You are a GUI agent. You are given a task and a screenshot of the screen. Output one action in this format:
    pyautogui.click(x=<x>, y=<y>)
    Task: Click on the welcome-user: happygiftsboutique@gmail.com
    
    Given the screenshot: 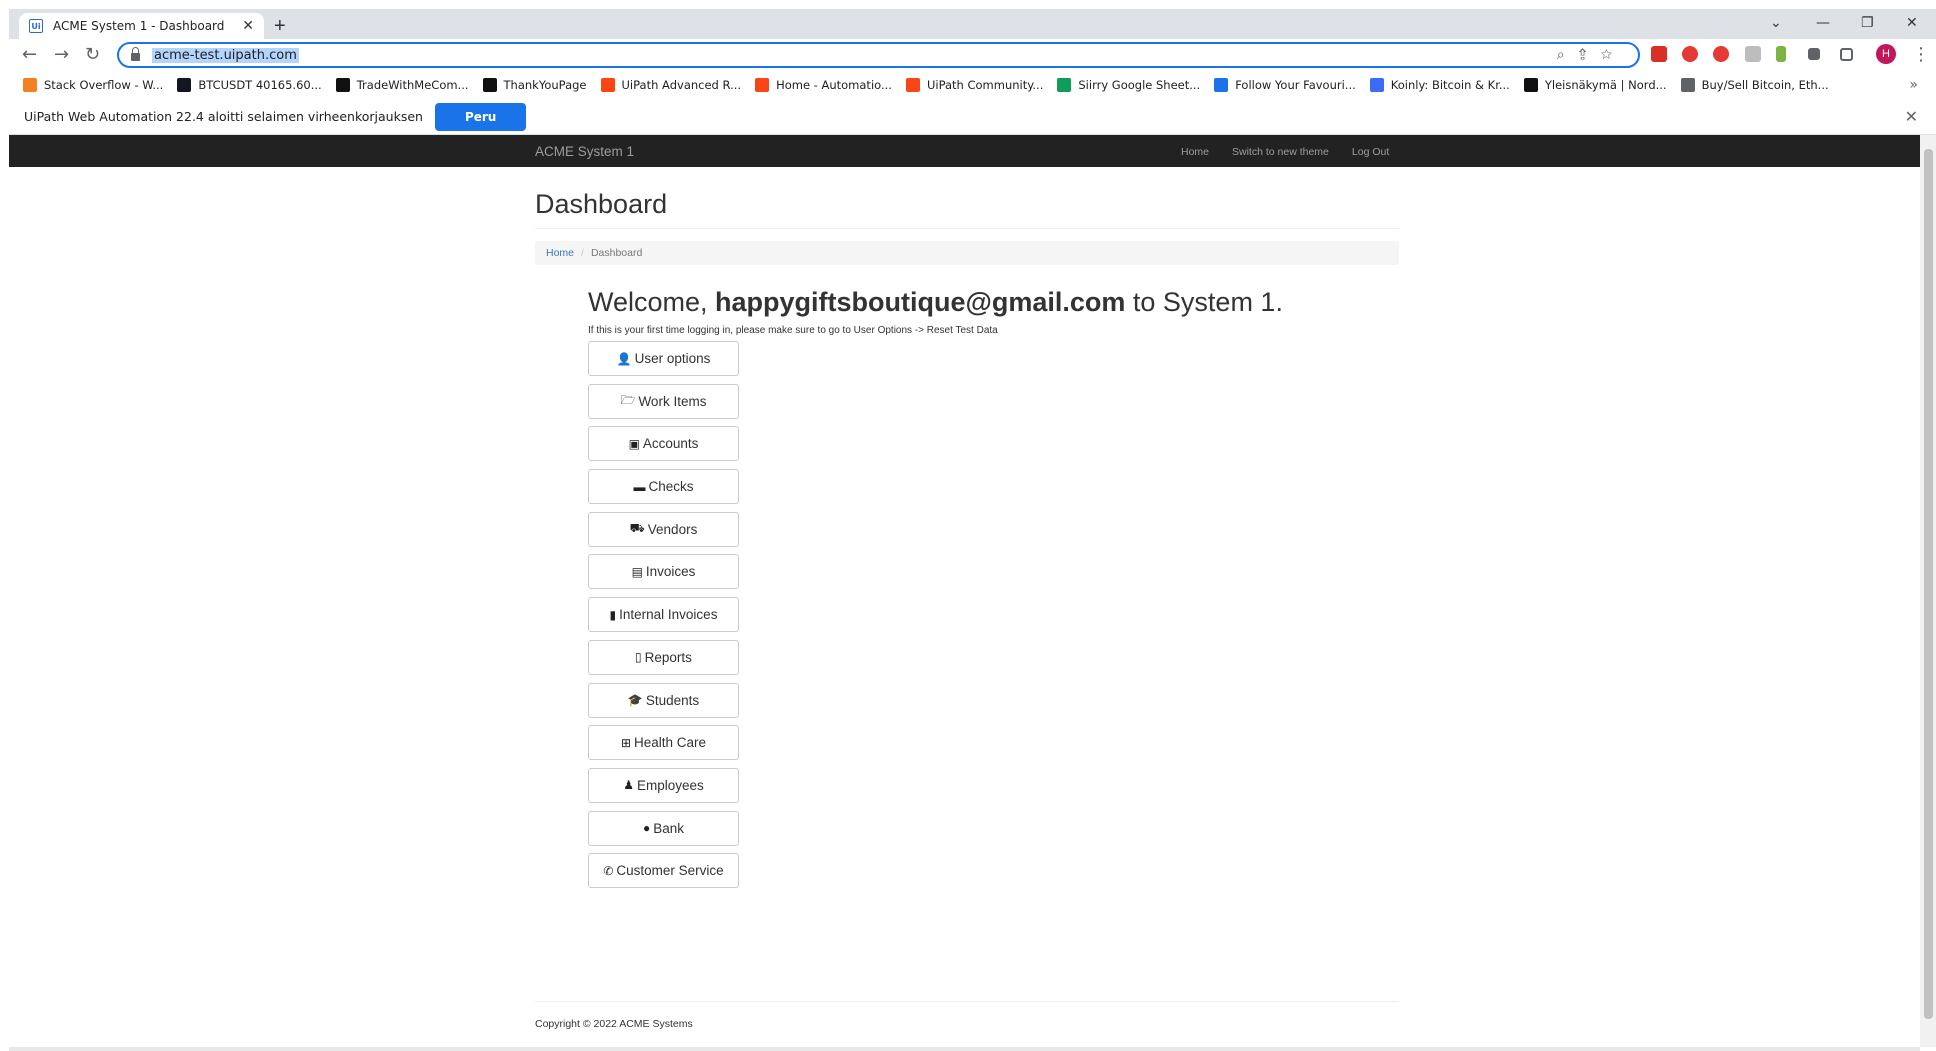 What is the action you would take?
    pyautogui.click(x=920, y=302)
    